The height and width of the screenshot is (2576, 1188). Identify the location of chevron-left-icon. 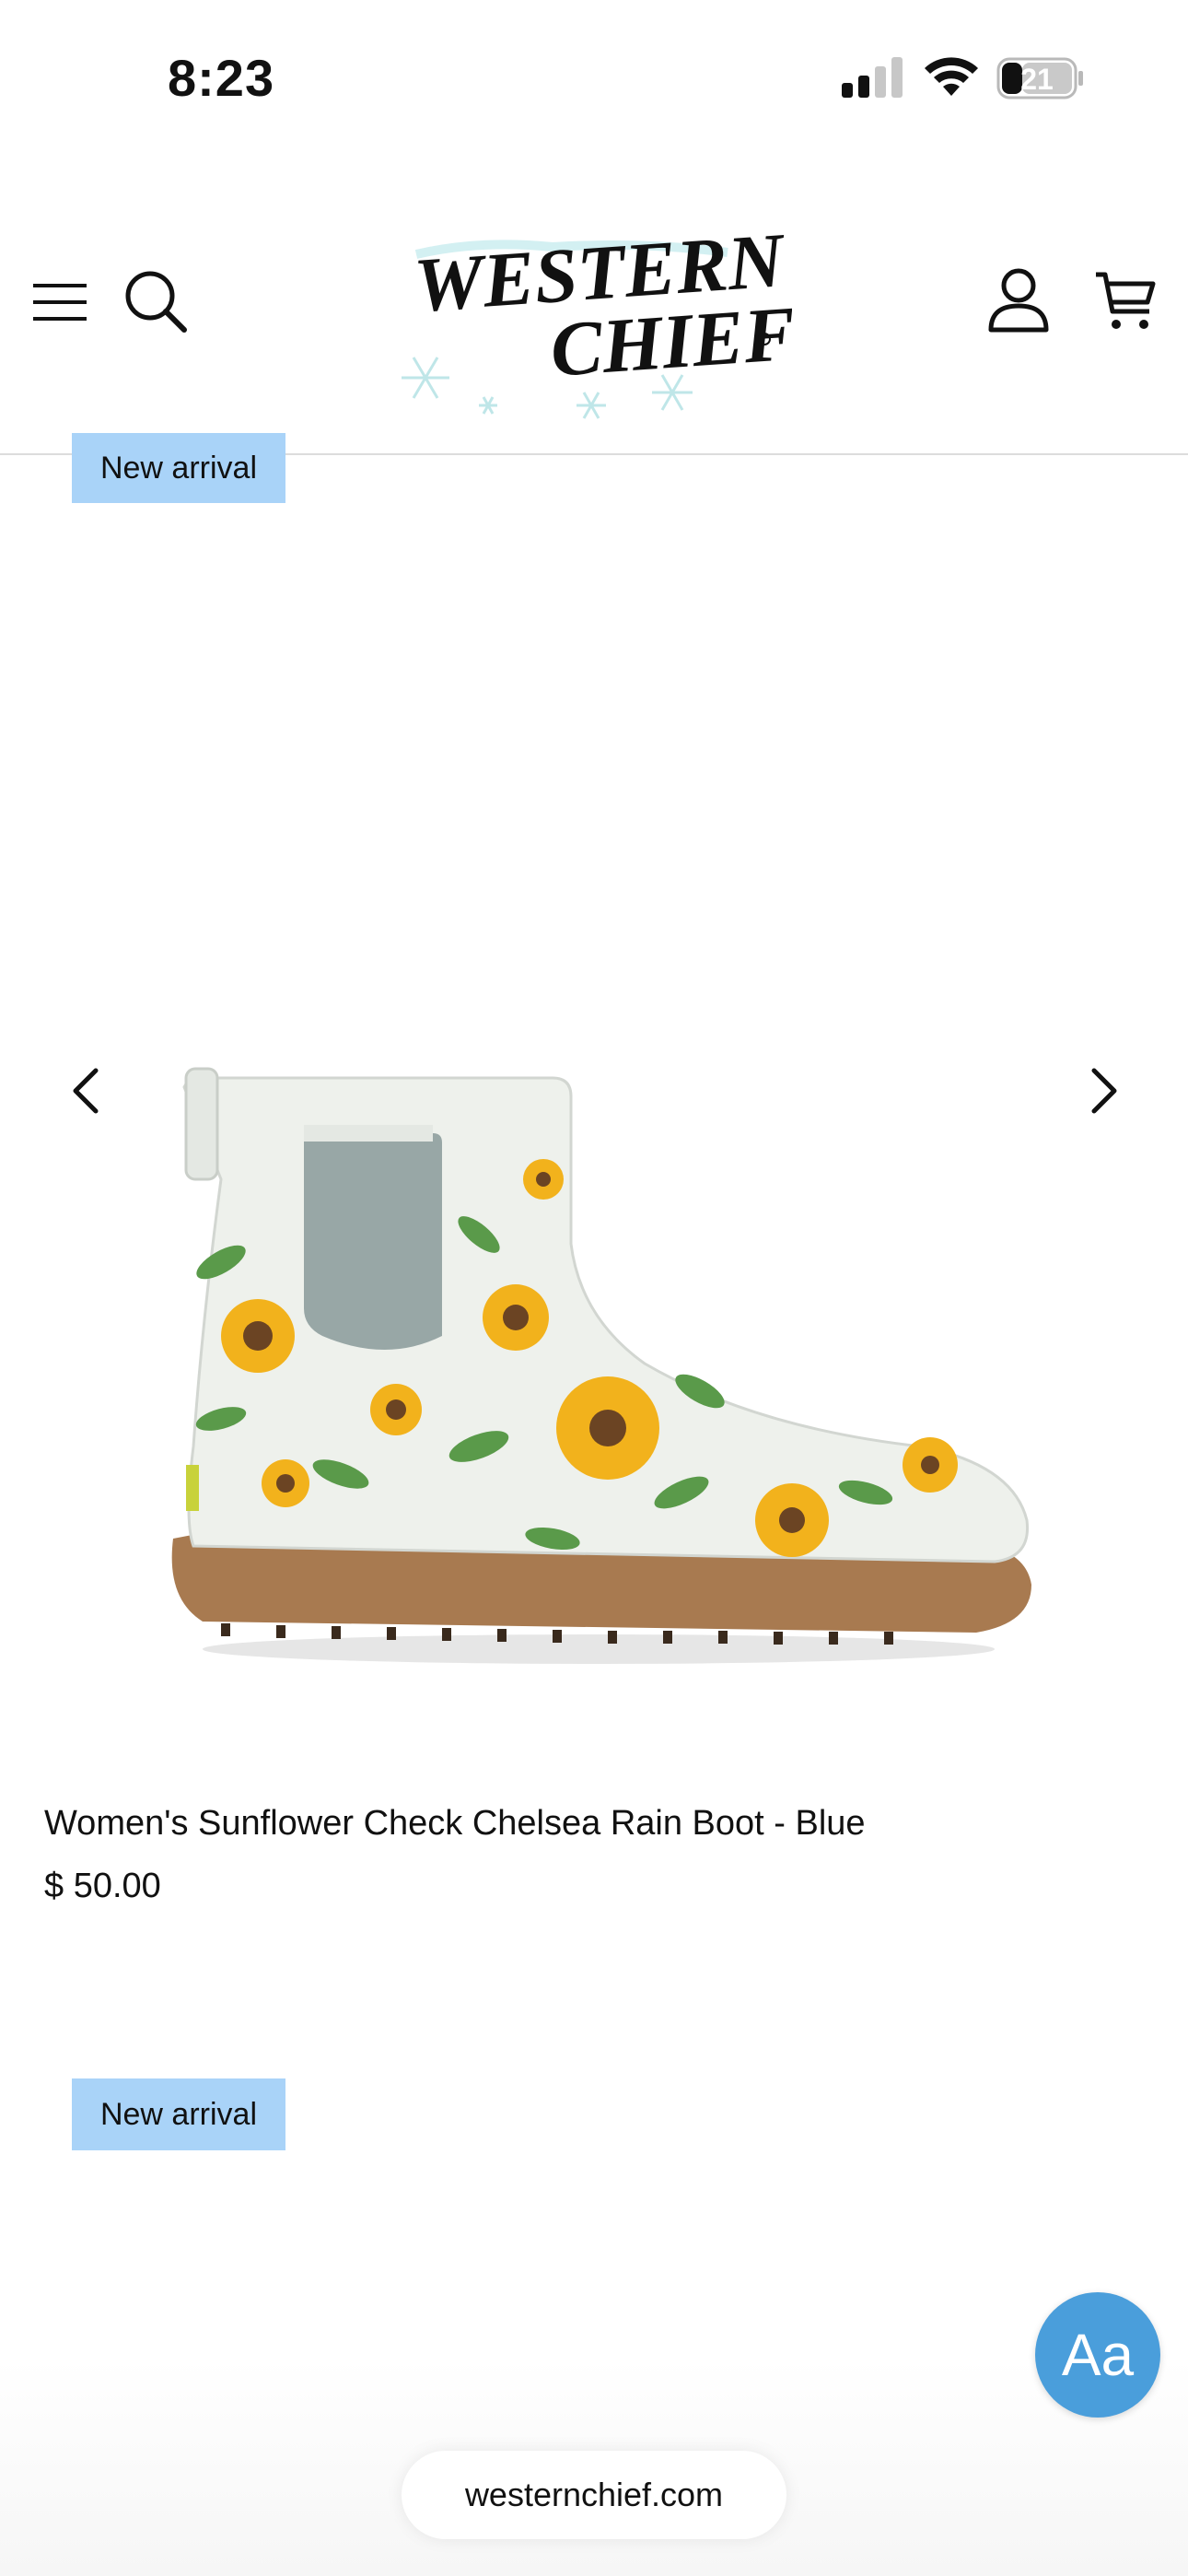
(87, 1090).